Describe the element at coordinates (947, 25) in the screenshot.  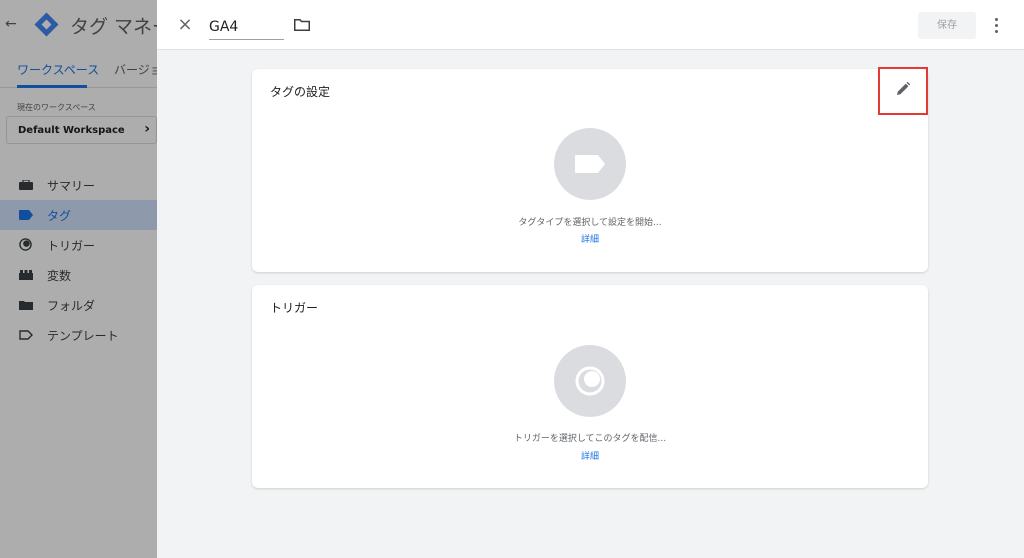
I see `save-button: 保存` at that location.